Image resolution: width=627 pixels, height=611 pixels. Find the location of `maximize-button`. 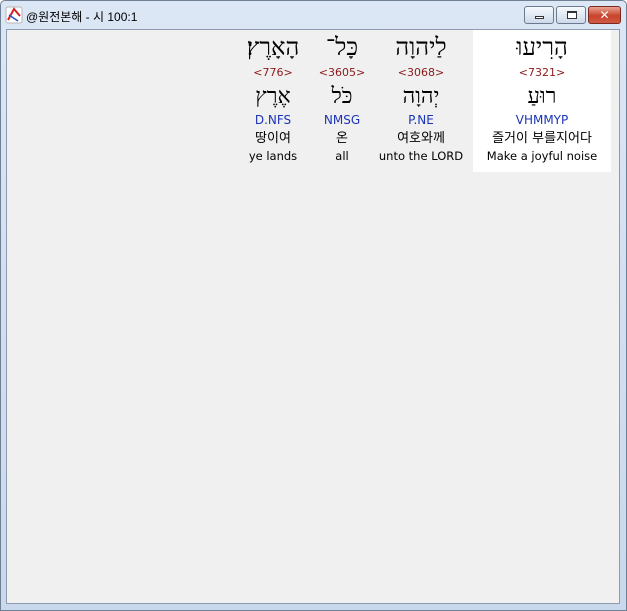

maximize-button is located at coordinates (571, 15).